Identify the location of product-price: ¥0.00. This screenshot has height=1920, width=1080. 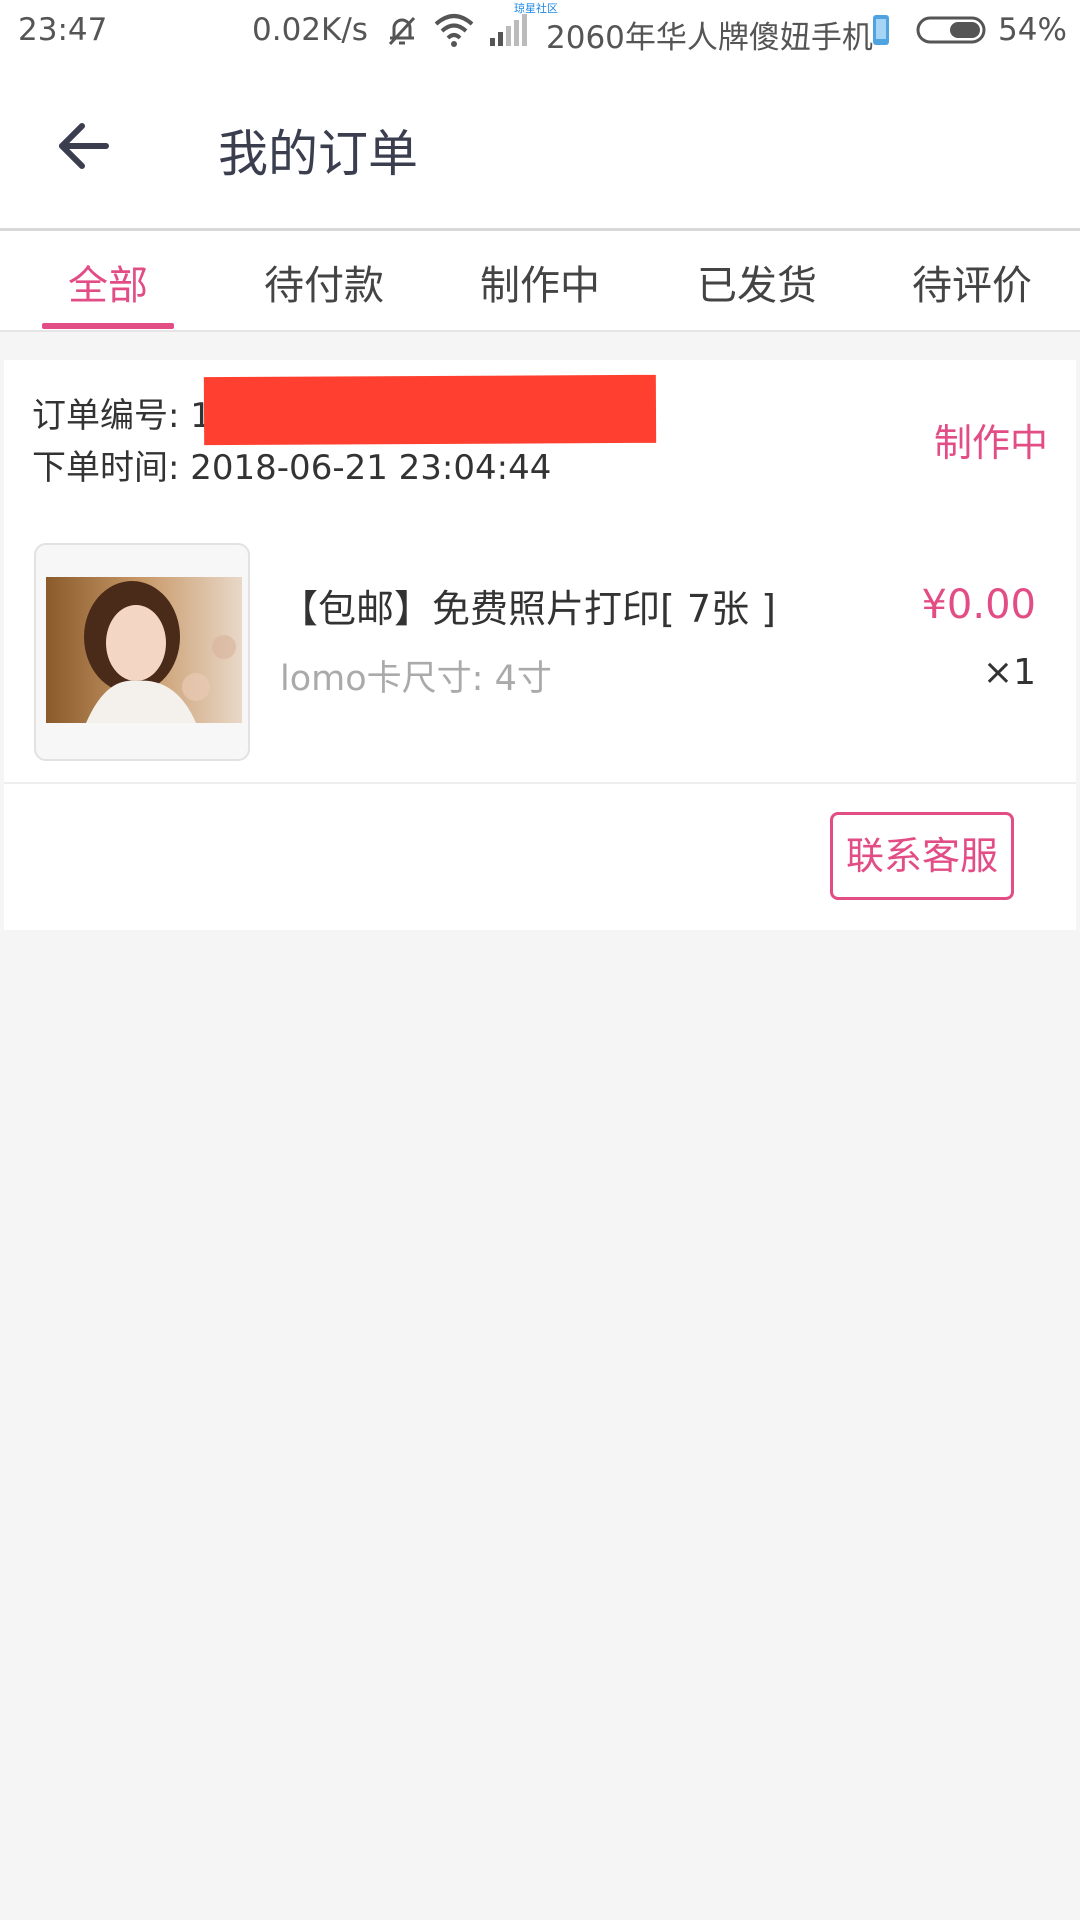
(978, 605).